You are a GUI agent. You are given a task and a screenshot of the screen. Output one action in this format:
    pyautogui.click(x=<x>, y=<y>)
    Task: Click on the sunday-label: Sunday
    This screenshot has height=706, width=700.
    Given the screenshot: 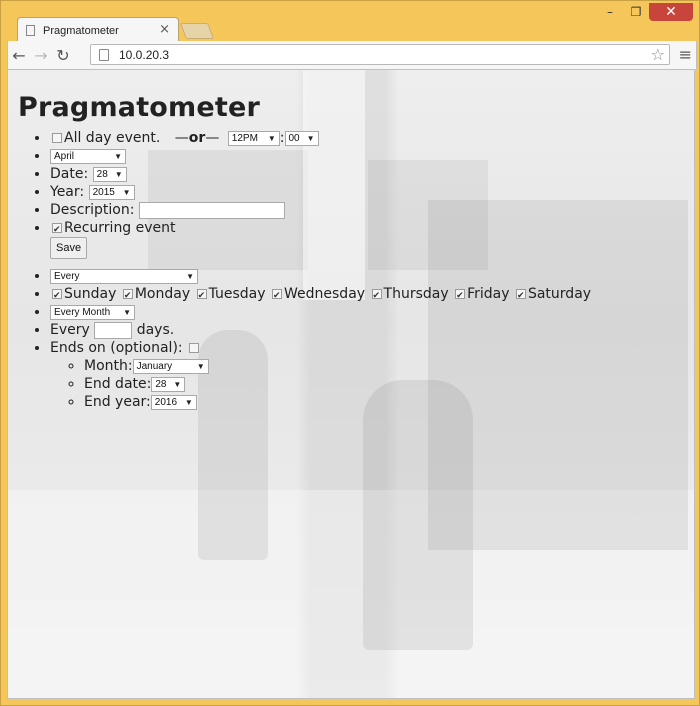 What is the action you would take?
    pyautogui.click(x=90, y=294)
    